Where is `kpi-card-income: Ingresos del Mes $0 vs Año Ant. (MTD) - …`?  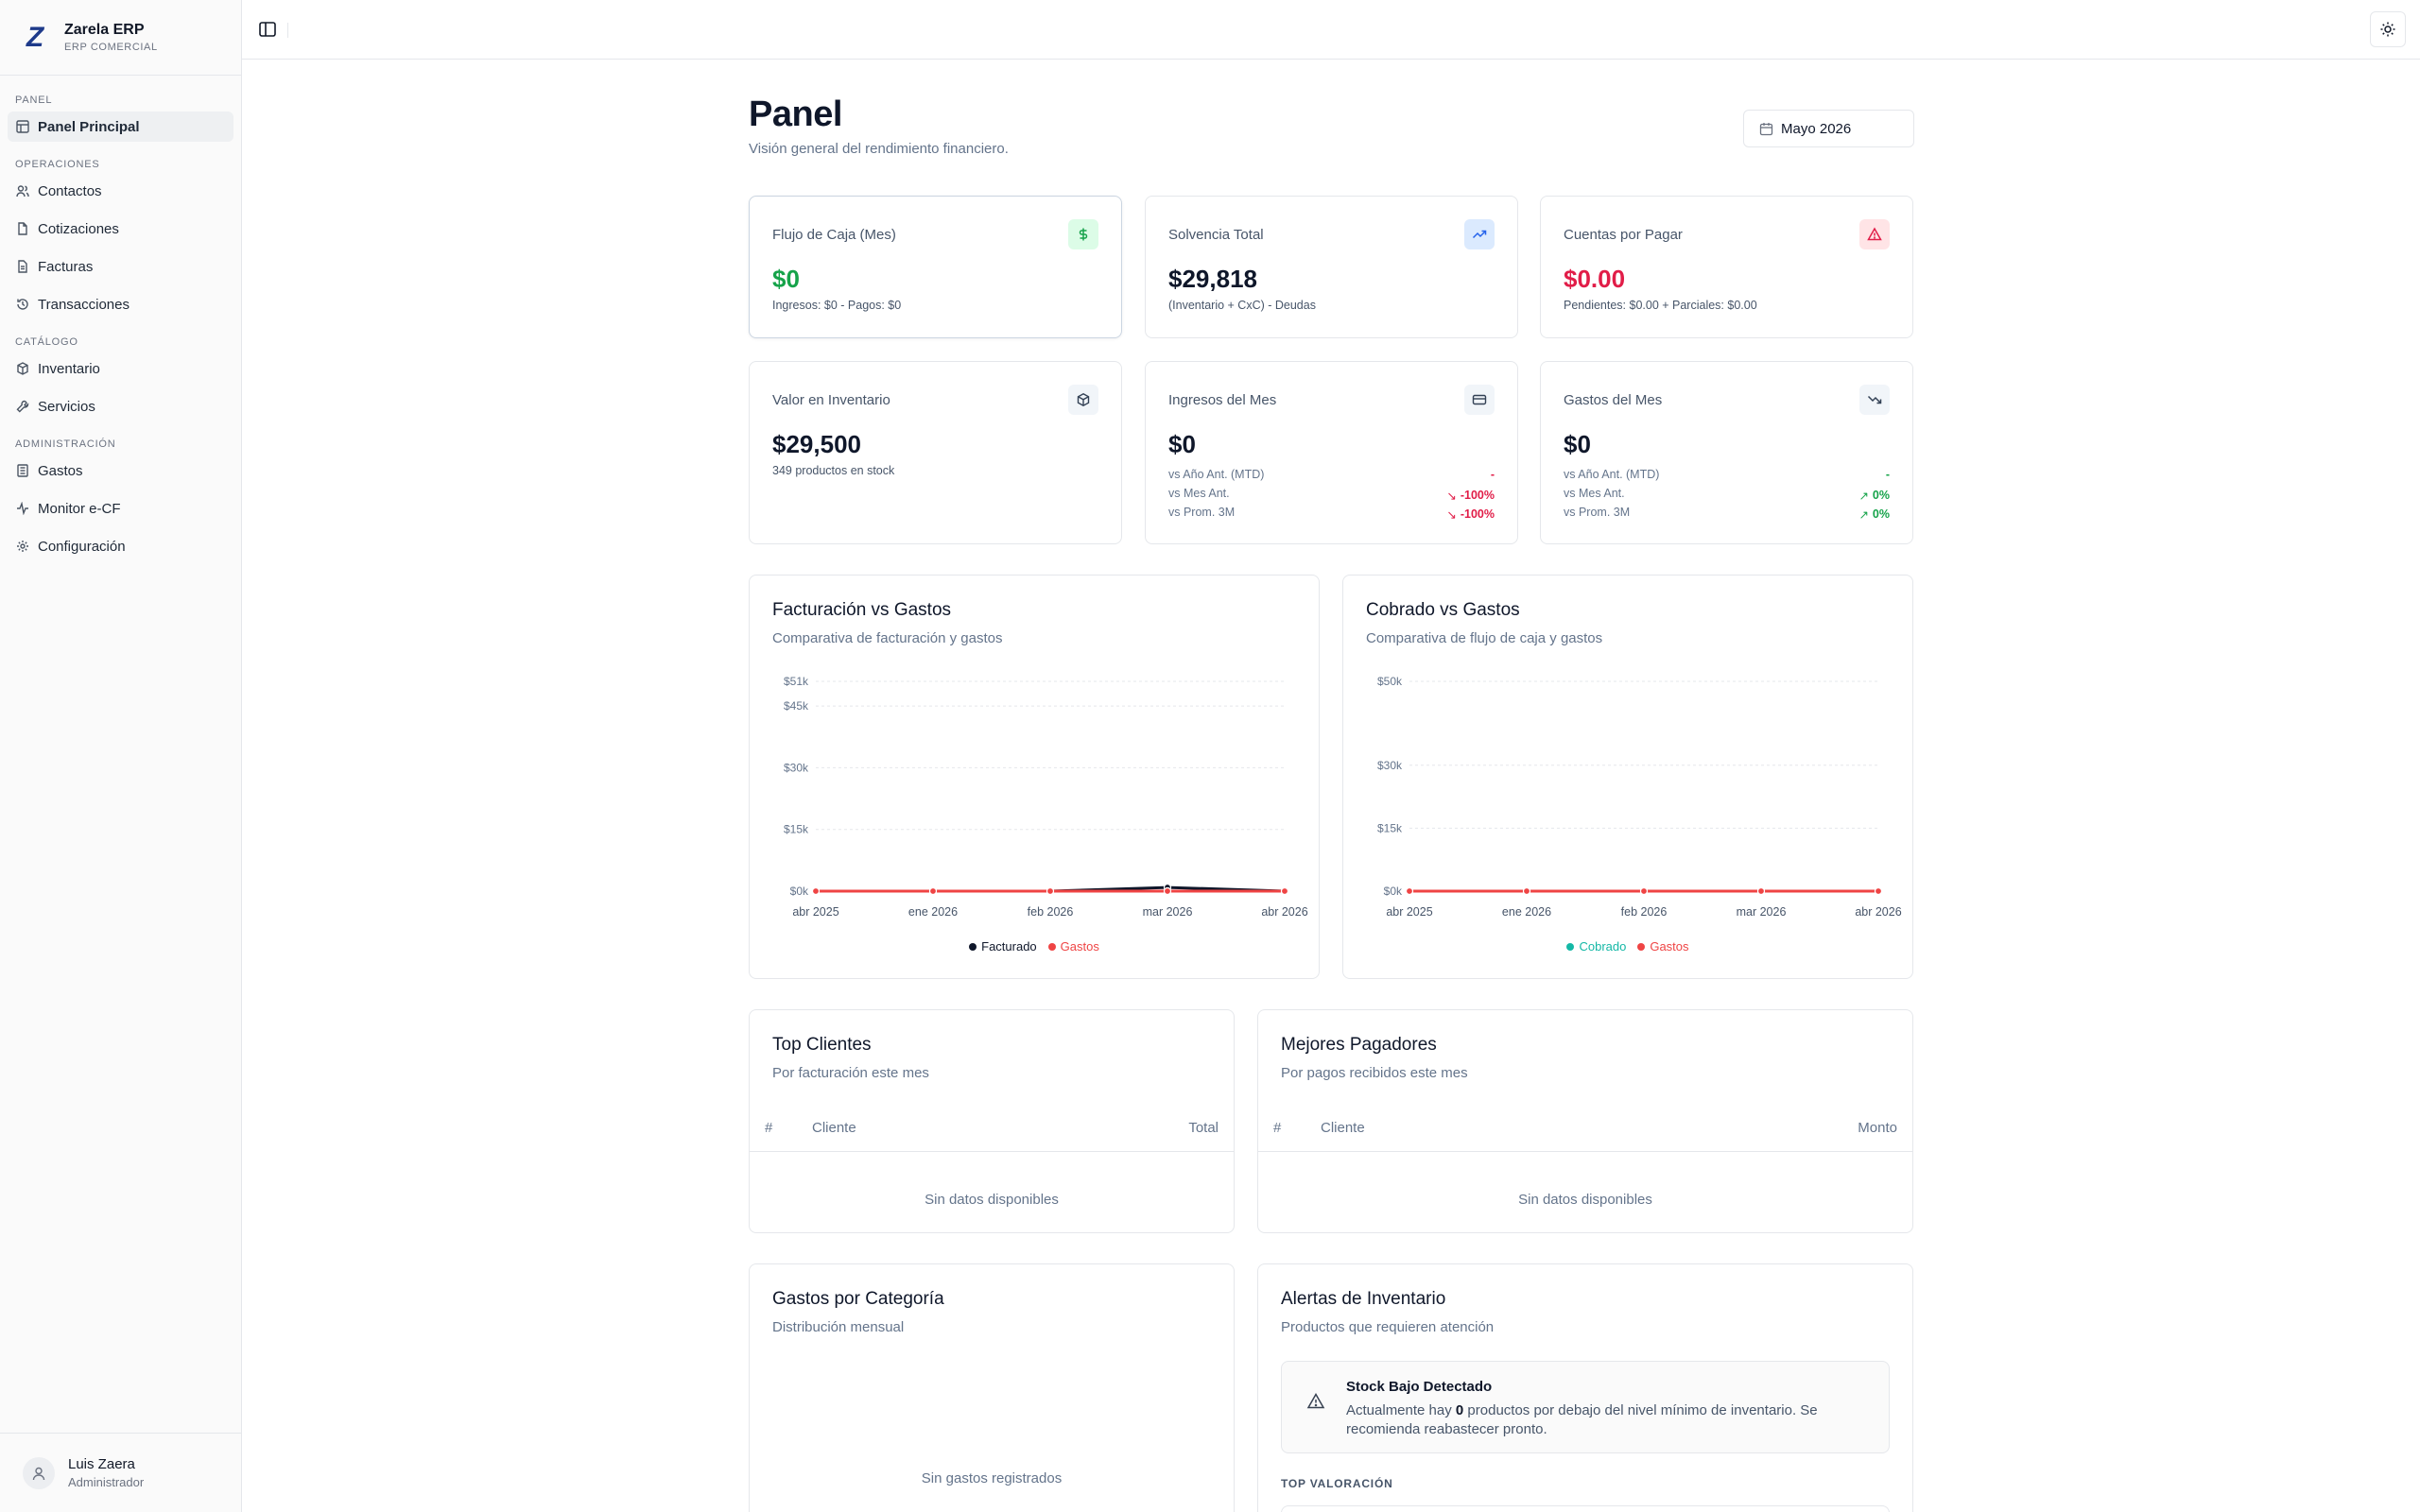
kpi-card-income: Ingresos del Mes $0 vs Año Ant. (MTD) - … is located at coordinates (1331, 452).